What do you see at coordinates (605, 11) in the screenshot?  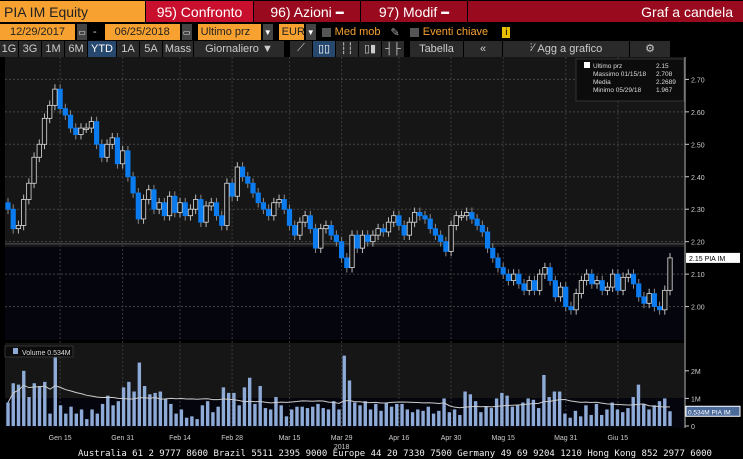 I see `chart-title: Graf a candela` at bounding box center [605, 11].